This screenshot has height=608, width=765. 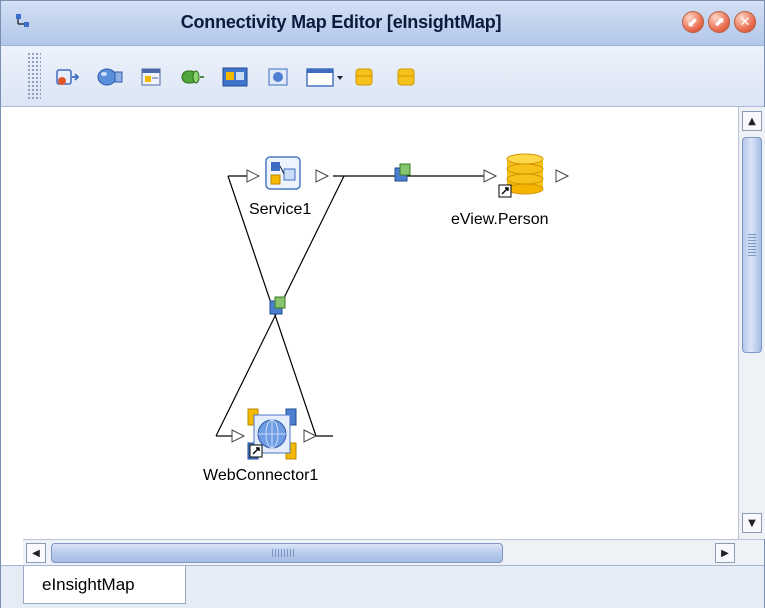 What do you see at coordinates (382, 76) in the screenshot?
I see `toolbar` at bounding box center [382, 76].